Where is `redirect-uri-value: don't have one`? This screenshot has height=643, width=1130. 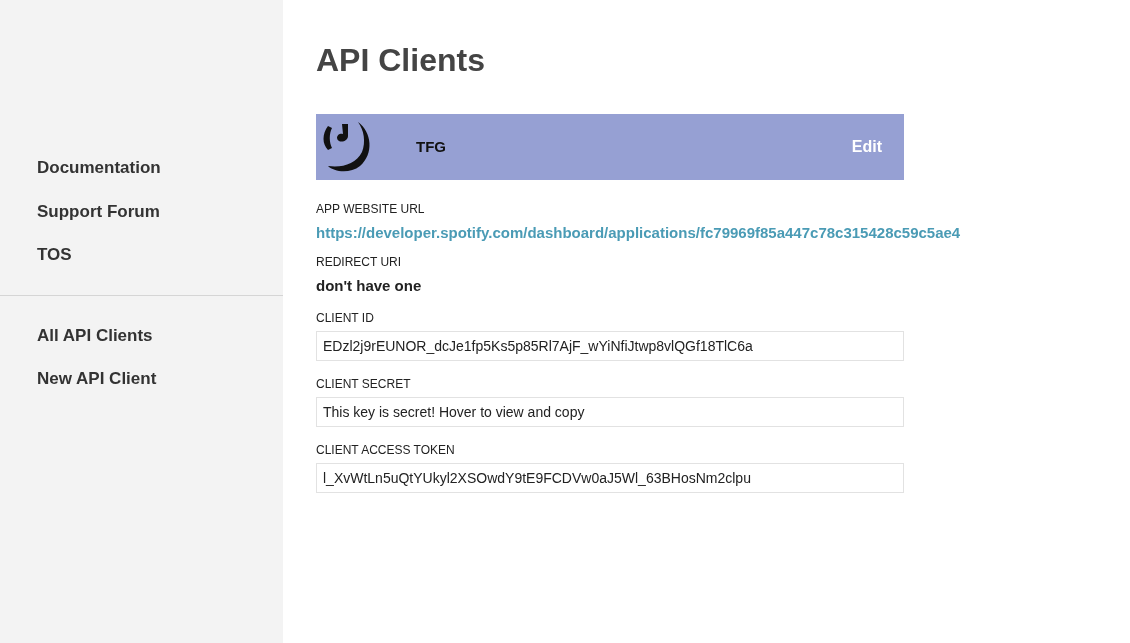 redirect-uri-value: don't have one is located at coordinates (369, 285).